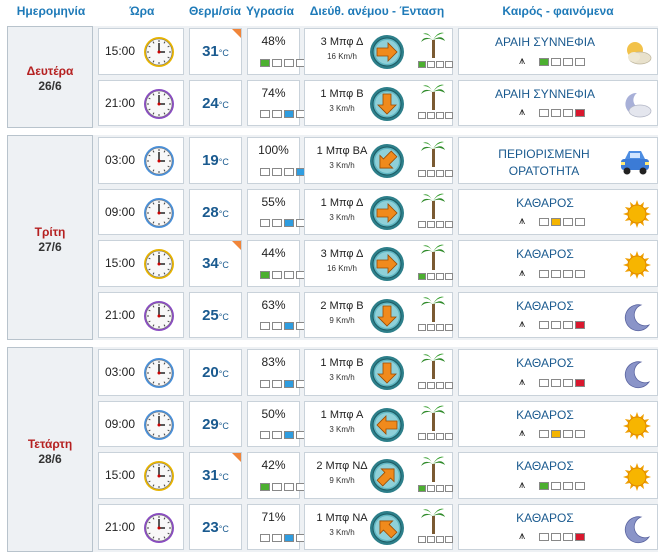 This screenshot has height=552, width=667. What do you see at coordinates (273, 150) in the screenshot?
I see `humidity-value: 100%` at bounding box center [273, 150].